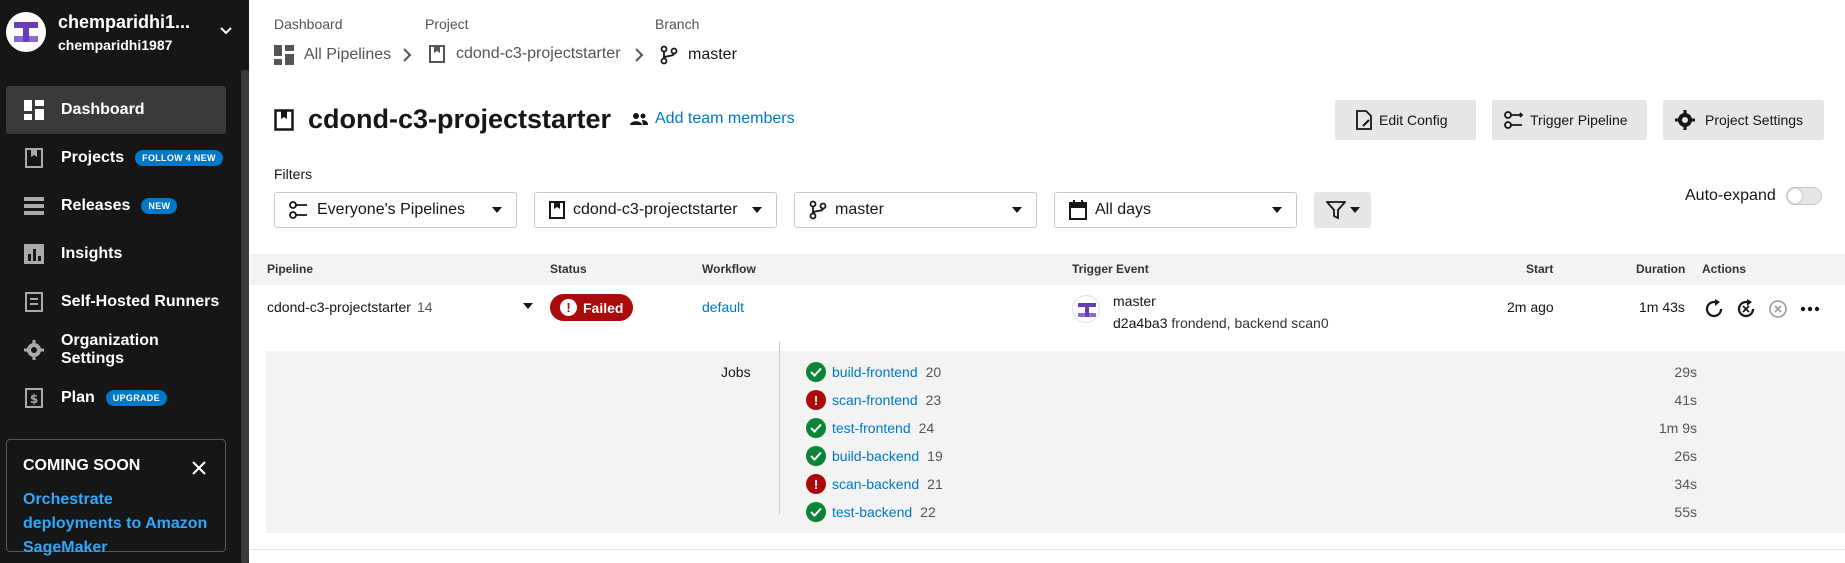 This screenshot has width=1845, height=563. Describe the element at coordinates (460, 119) in the screenshot. I see `page-title-text: cdond-c3-projectstarter` at that location.